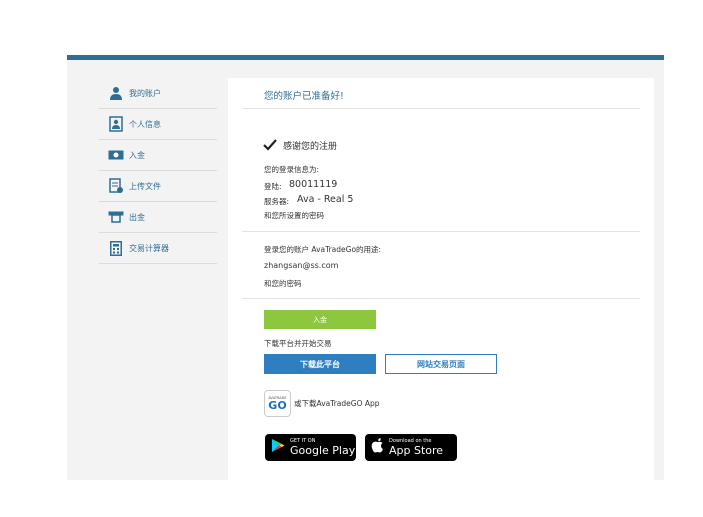  I want to click on sidebar-item-label: 入金, so click(137, 155).